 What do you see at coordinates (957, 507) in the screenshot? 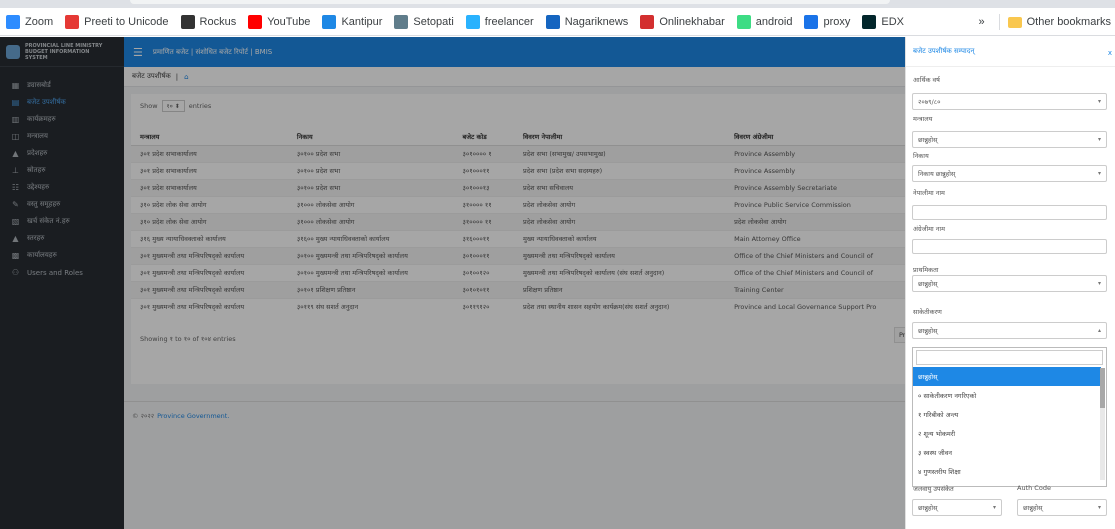
I see `climate-select: छान्नुहोस् ▾` at bounding box center [957, 507].